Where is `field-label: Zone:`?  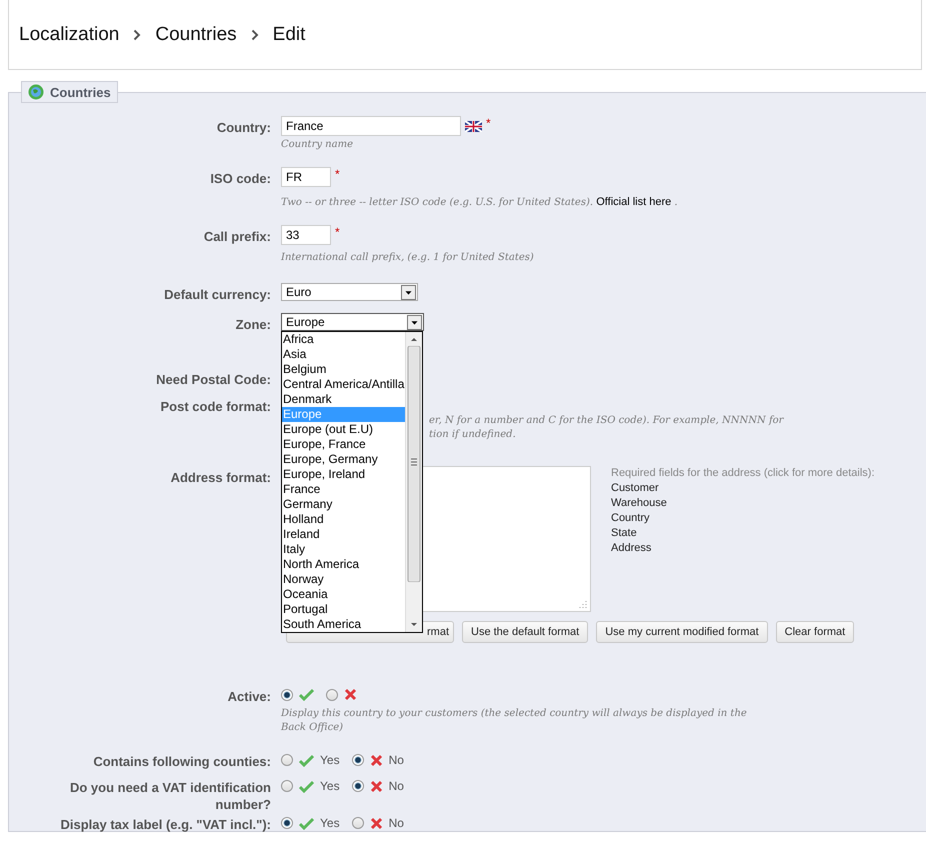
field-label: Zone: is located at coordinates (252, 324).